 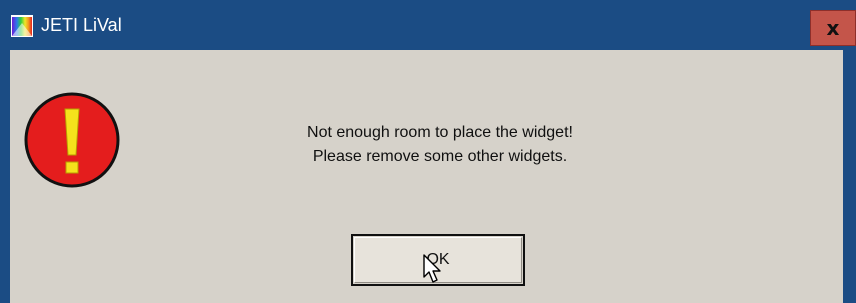 I want to click on ok-button: OK, so click(x=438, y=260).